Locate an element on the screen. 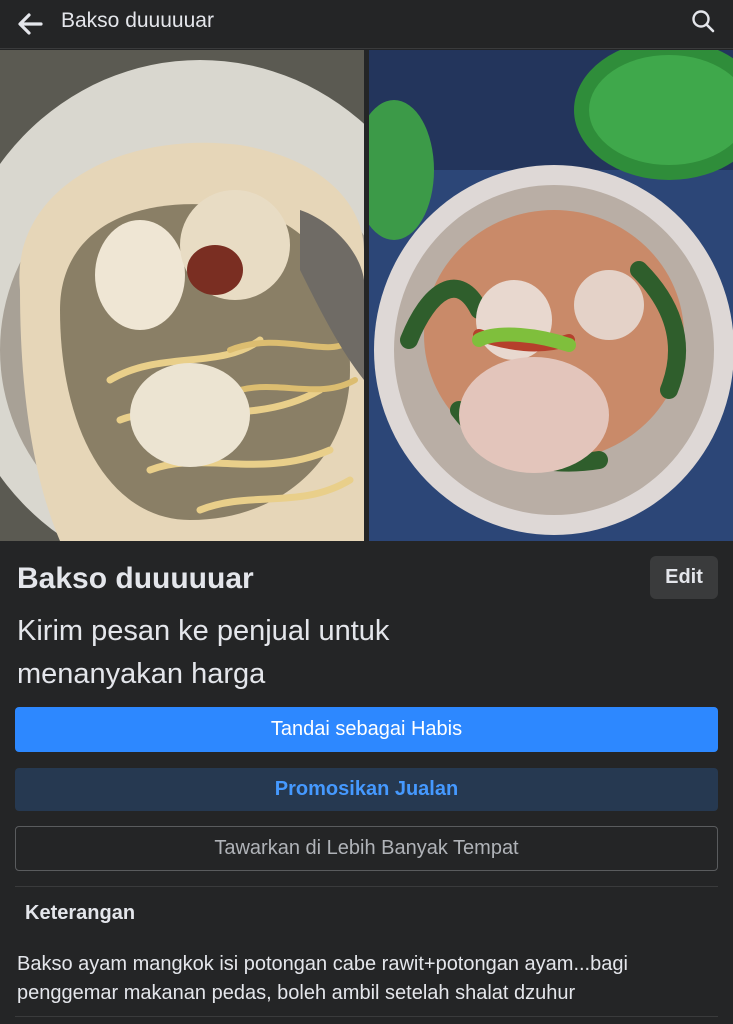 This screenshot has height=1024, width=733. search-icon is located at coordinates (703, 21).